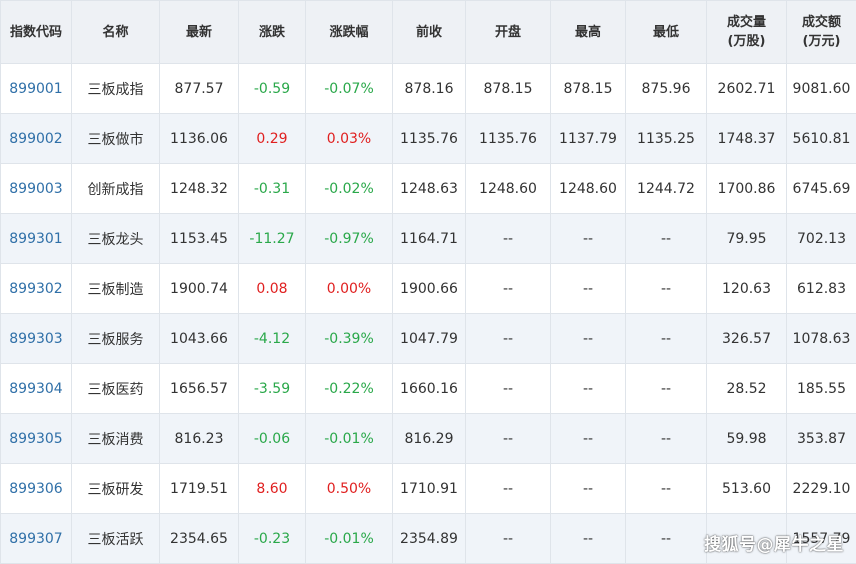  I want to click on cell-code: 899306, so click(36, 489).